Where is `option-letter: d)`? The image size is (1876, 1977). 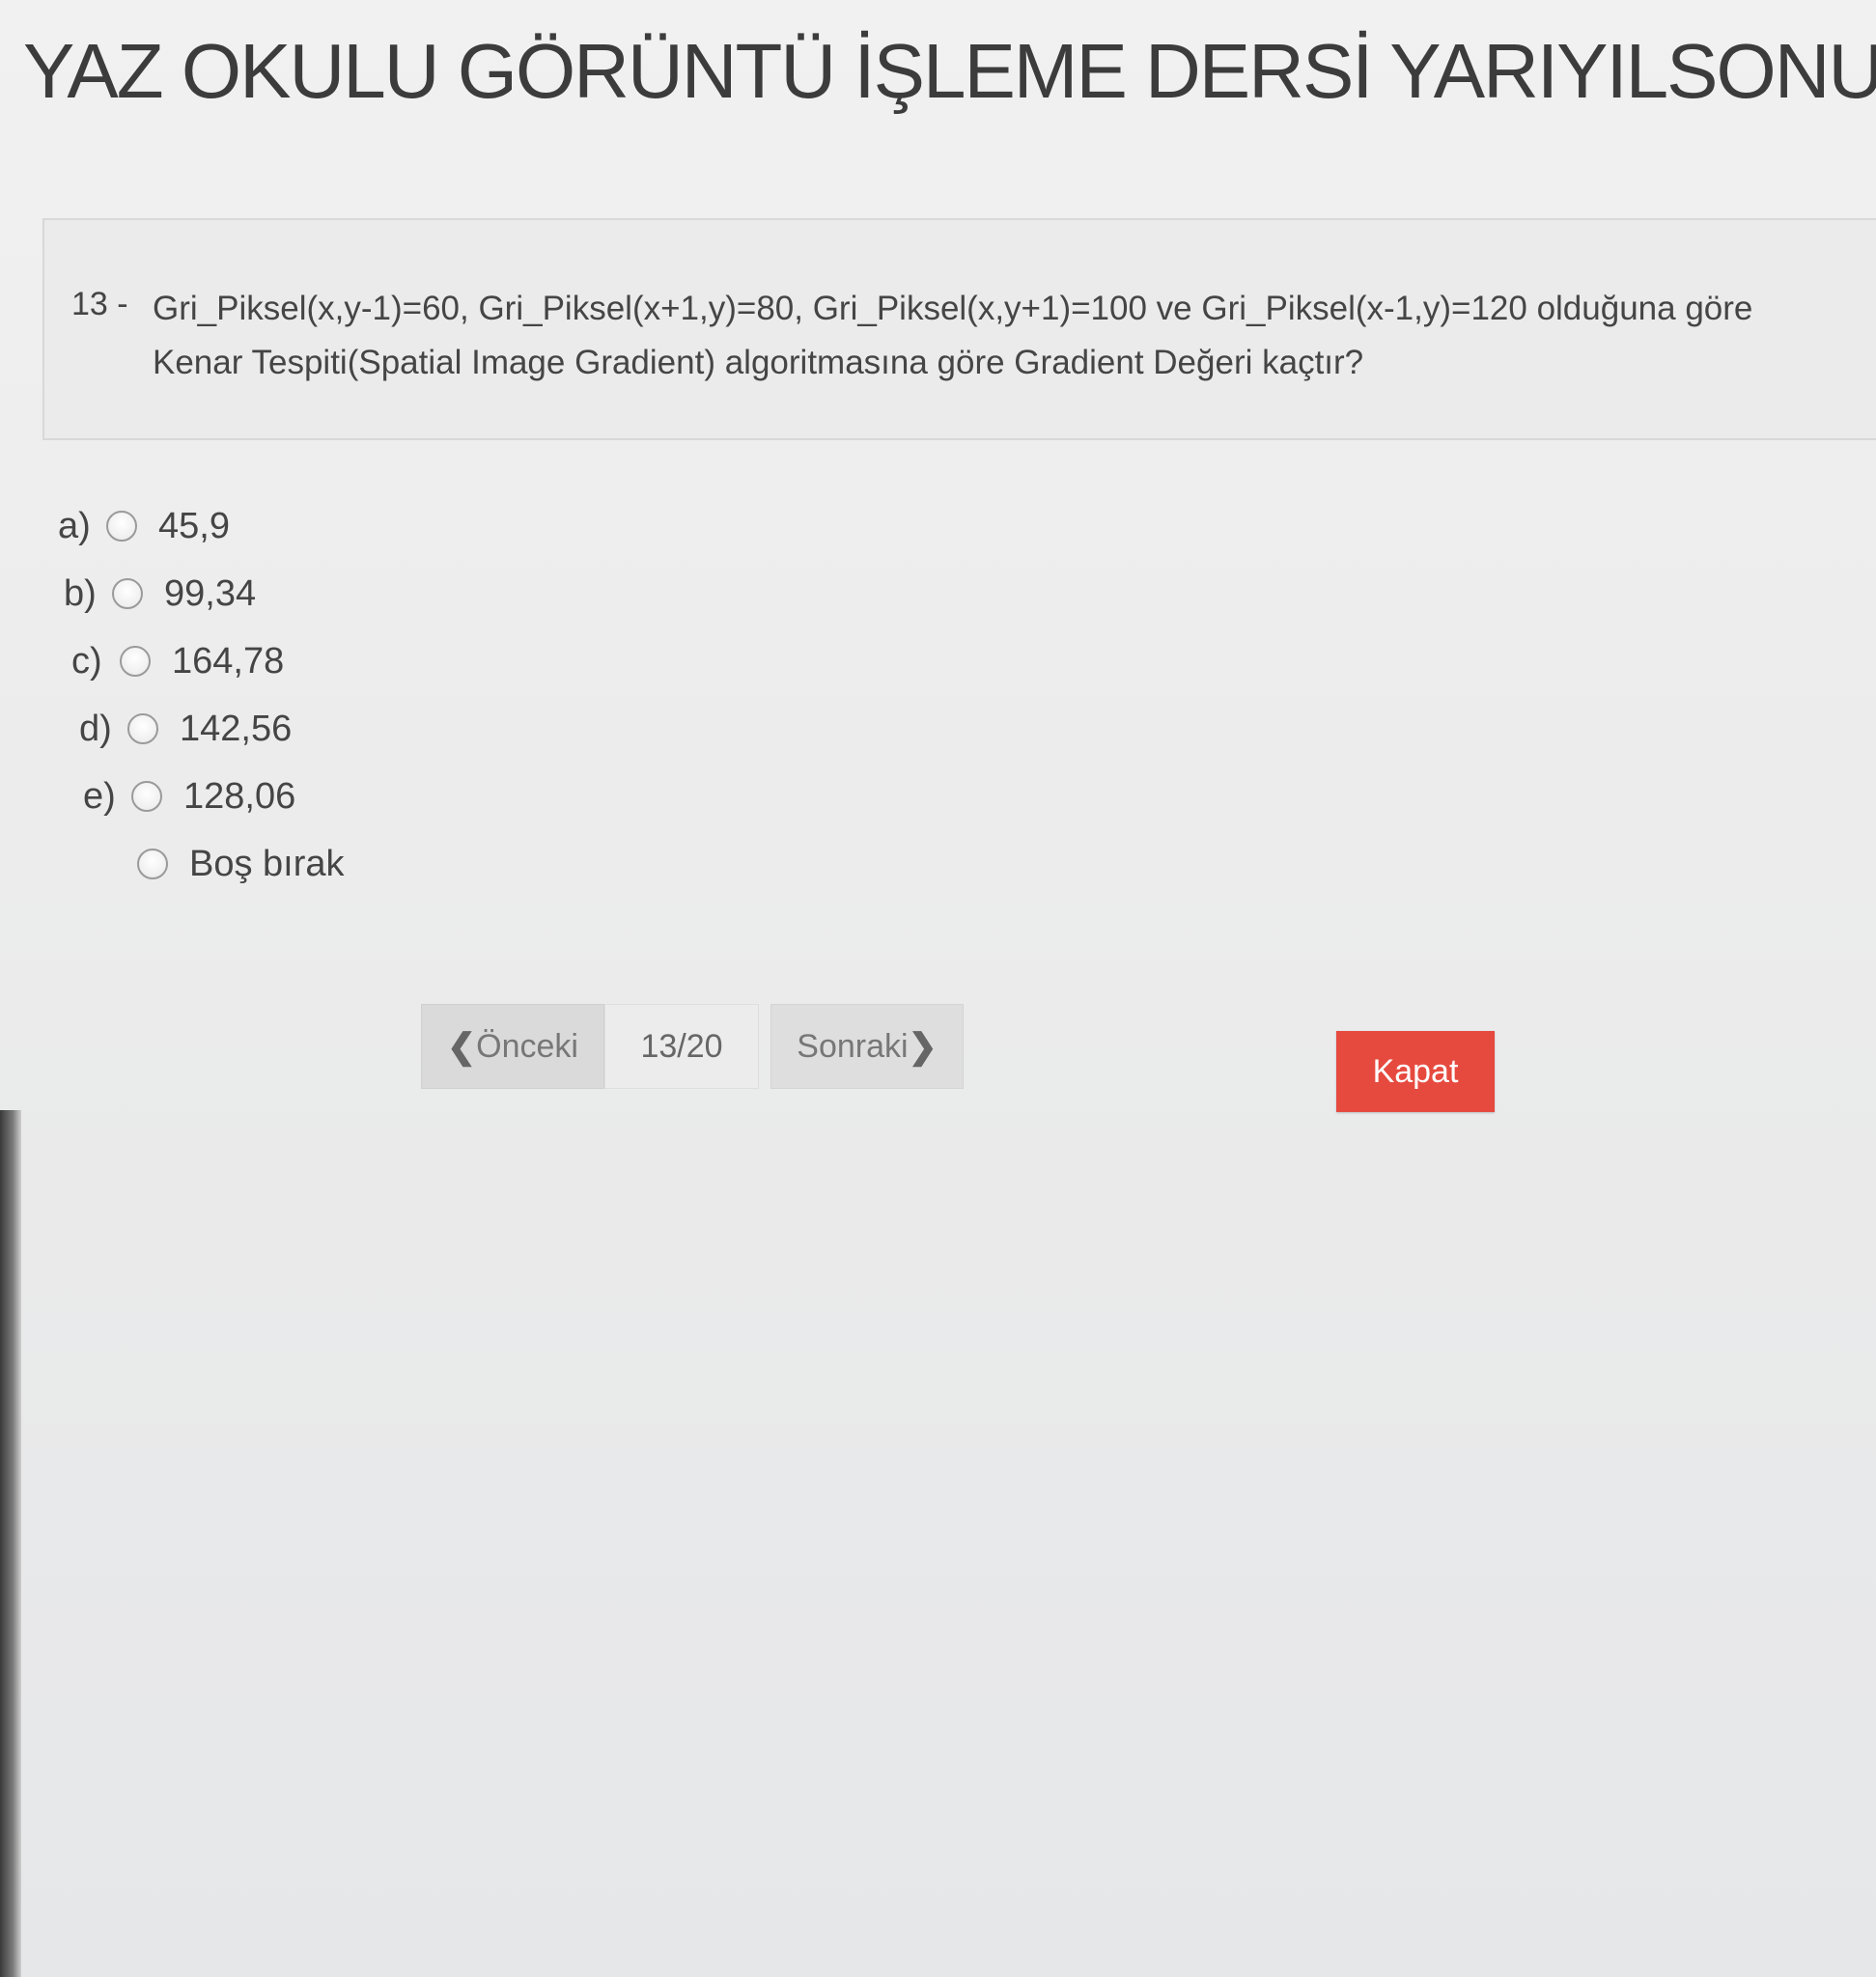 option-letter: d) is located at coordinates (96, 728).